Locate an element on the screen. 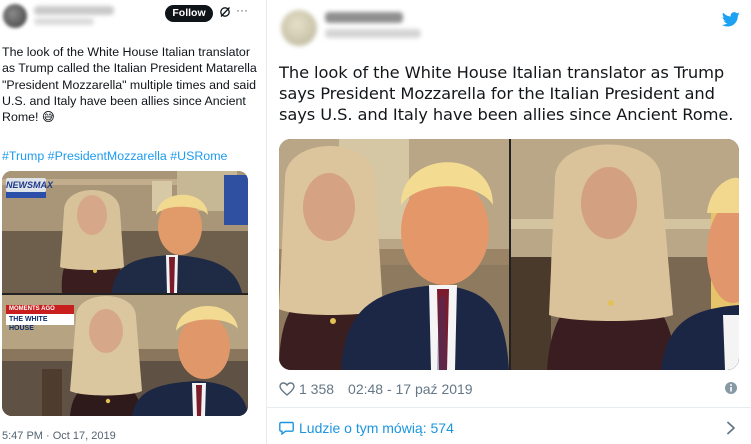 The width and height of the screenshot is (751, 444). tweet-timestamp: 02:48 - 17 paź 2019 is located at coordinates (410, 389).